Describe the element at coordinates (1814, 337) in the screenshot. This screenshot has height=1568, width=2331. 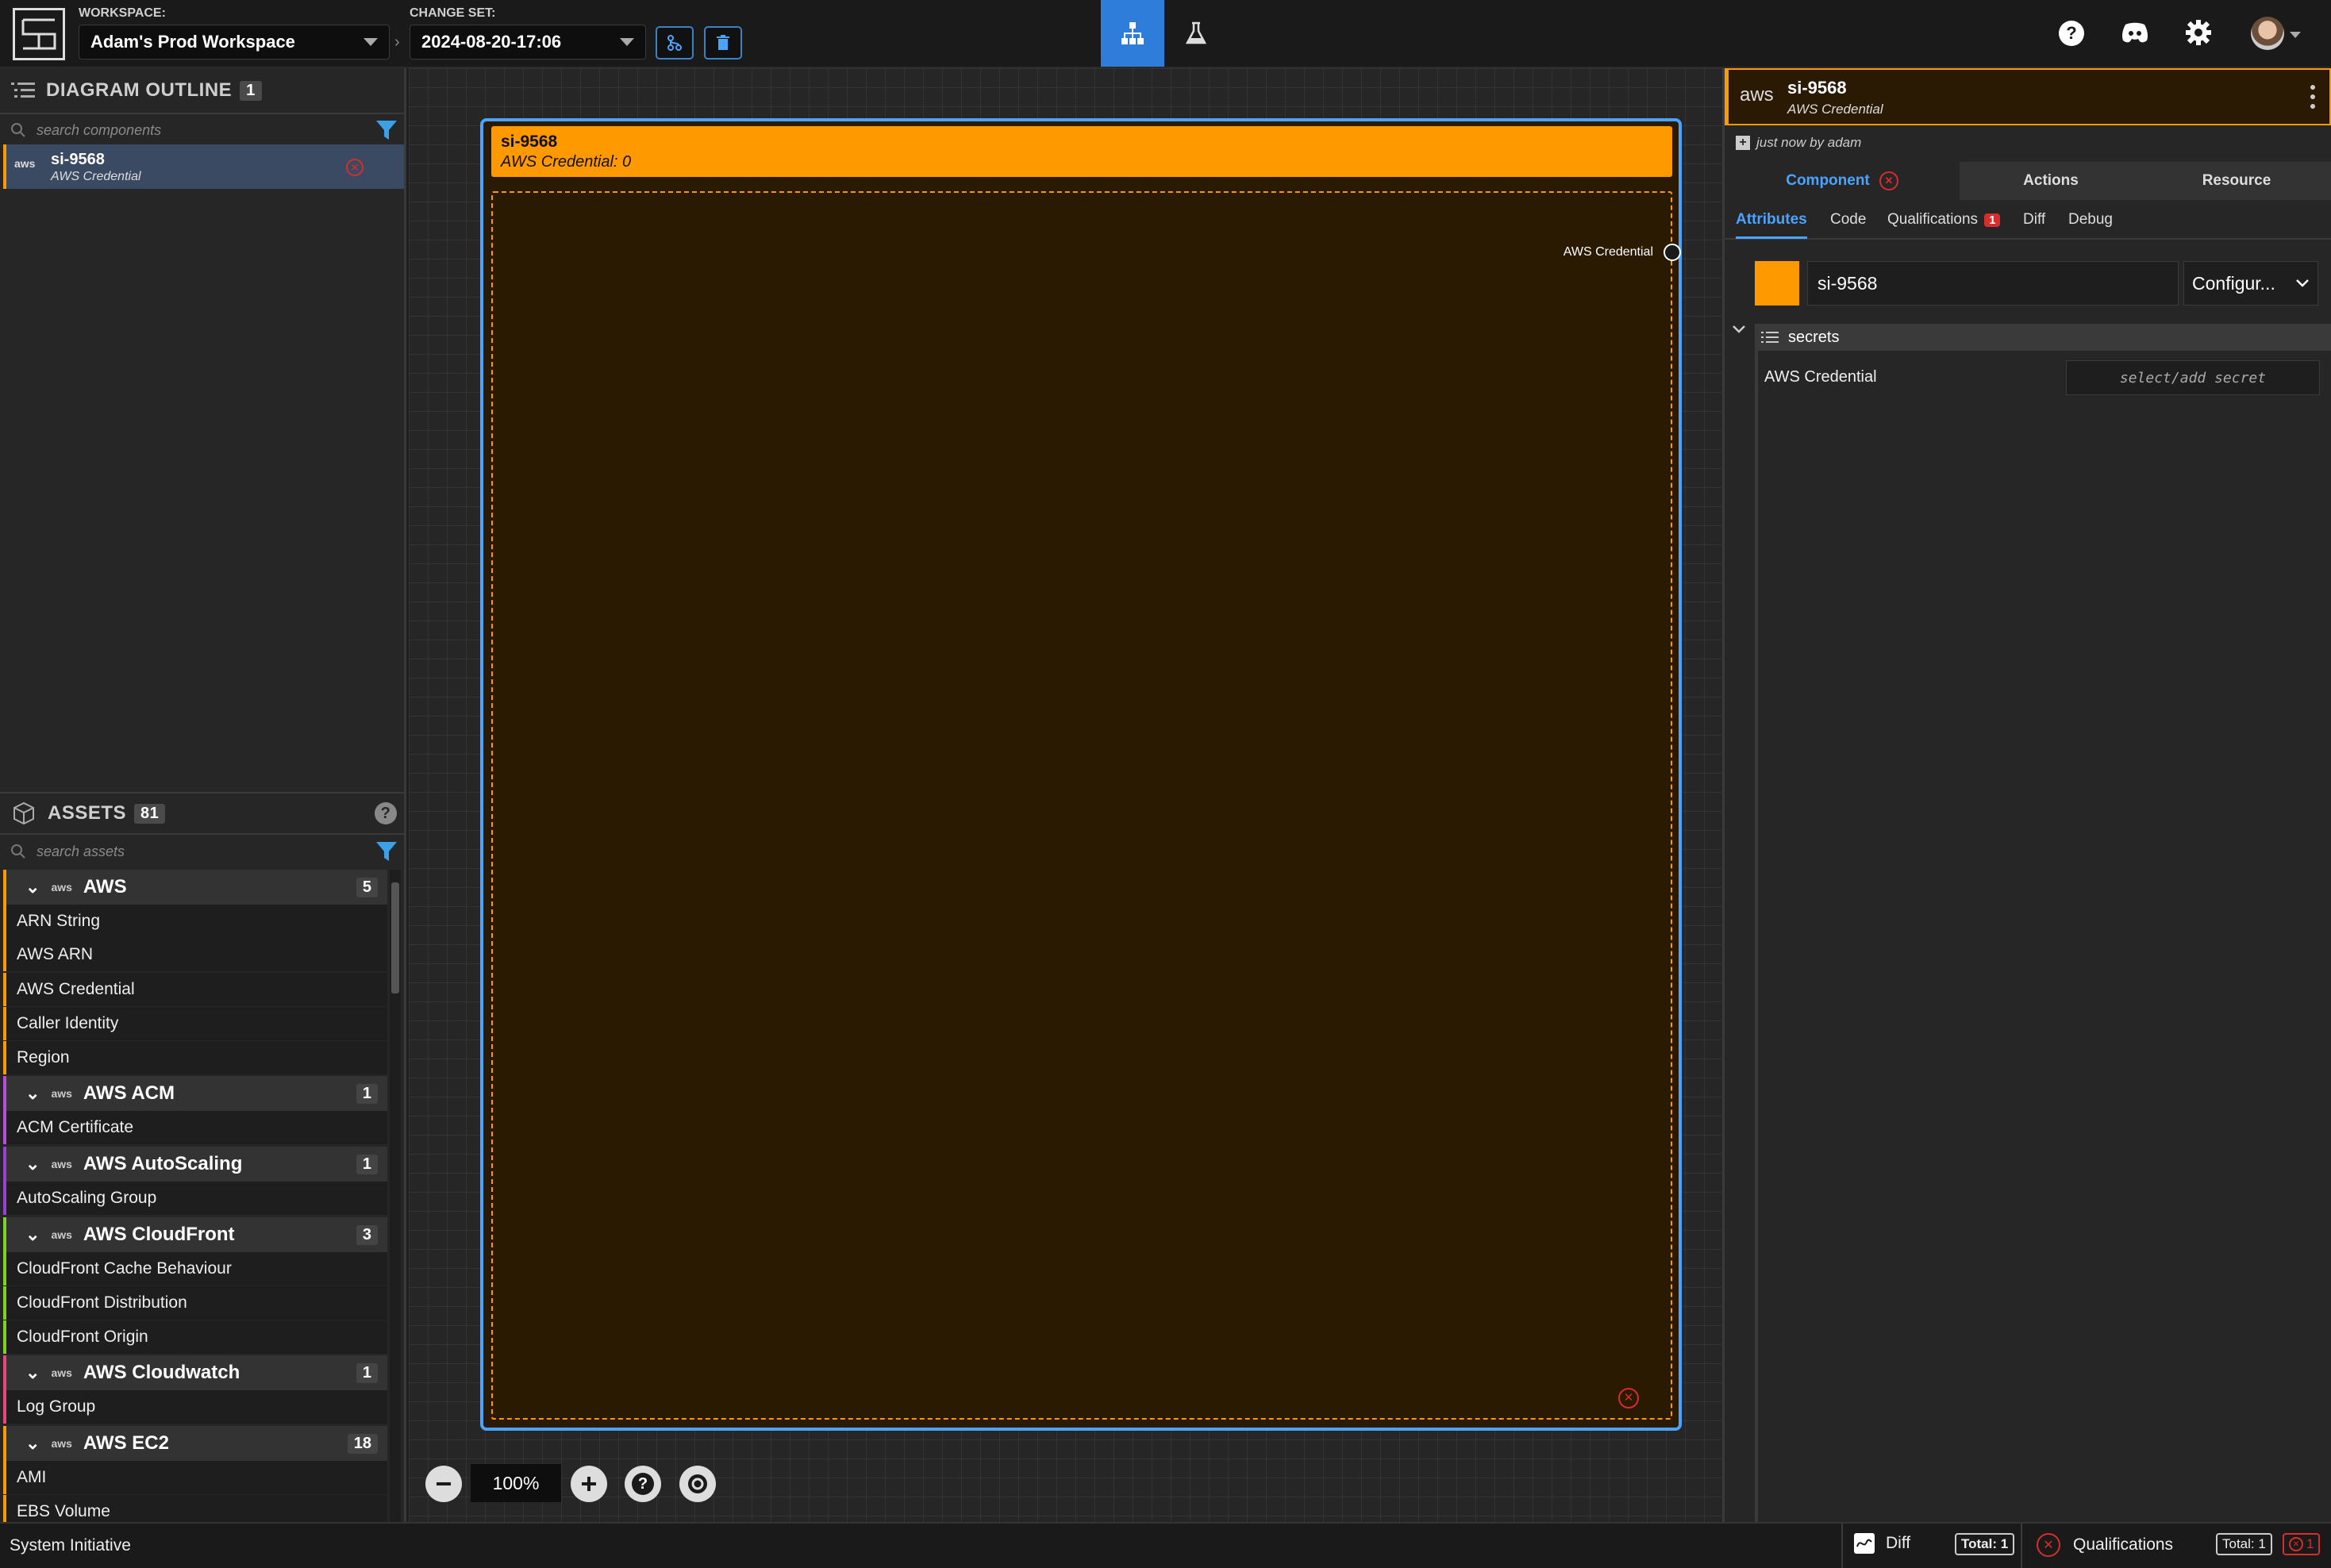
I see `section-label: secrets` at that location.